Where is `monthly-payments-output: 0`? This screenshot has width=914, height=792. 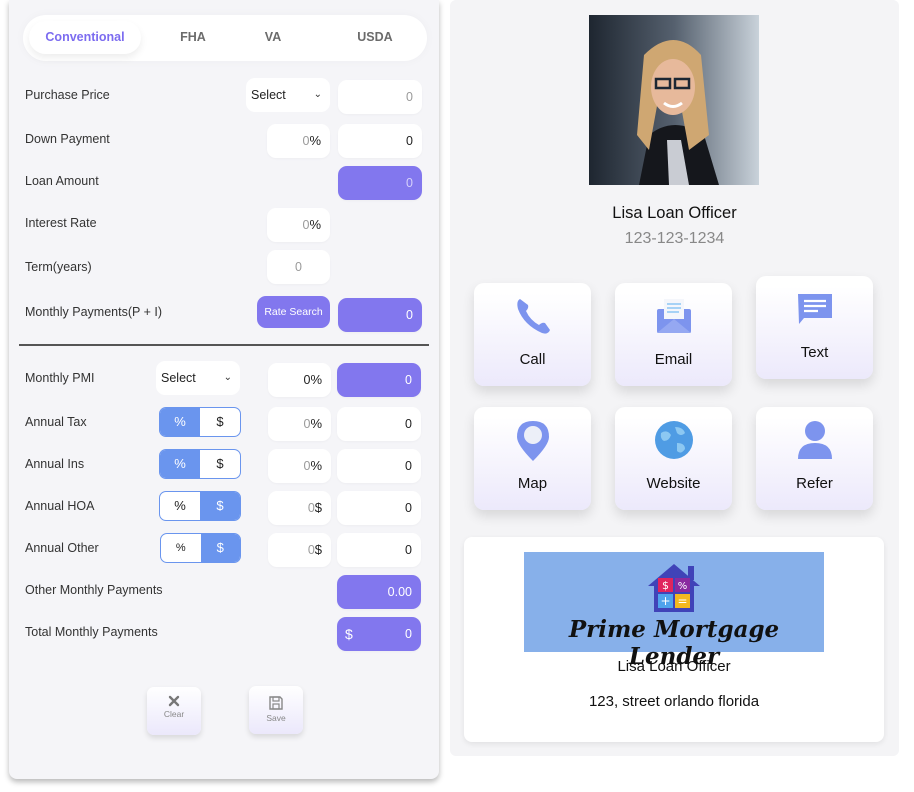 monthly-payments-output: 0 is located at coordinates (380, 315).